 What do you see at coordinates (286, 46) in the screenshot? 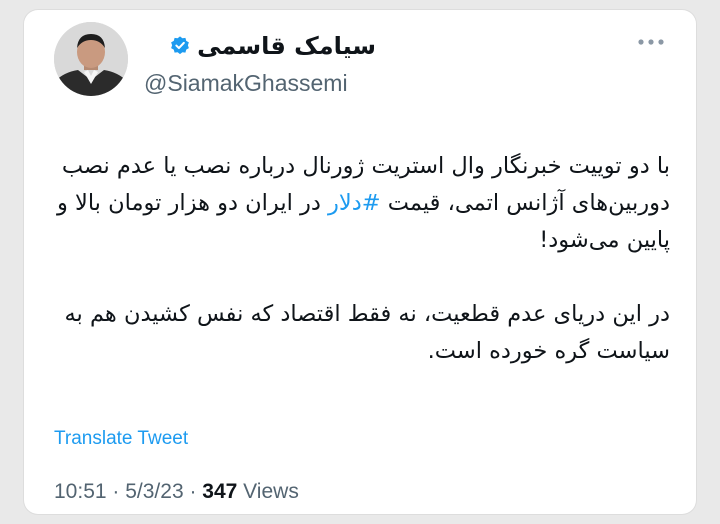
I see `author-display-name: سیامک قاسمی` at bounding box center [286, 46].